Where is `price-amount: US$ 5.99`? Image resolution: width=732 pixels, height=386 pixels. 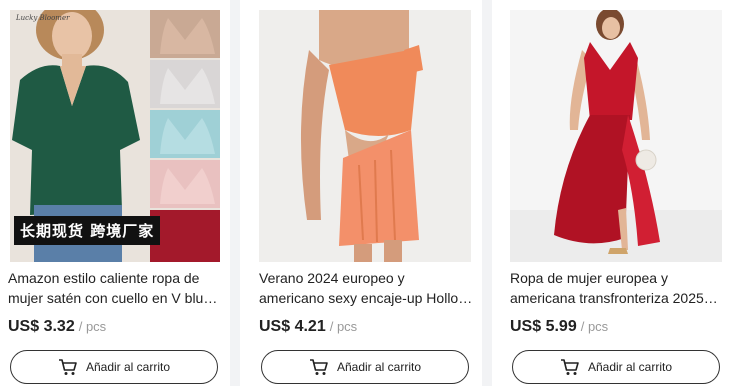
price-amount: US$ 5.99 is located at coordinates (543, 326).